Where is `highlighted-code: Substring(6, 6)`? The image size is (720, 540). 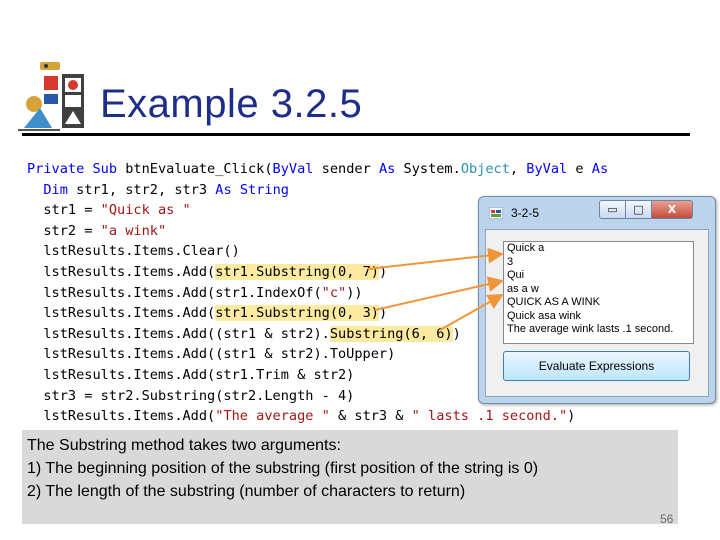 highlighted-code: Substring(6, 6) is located at coordinates (391, 333).